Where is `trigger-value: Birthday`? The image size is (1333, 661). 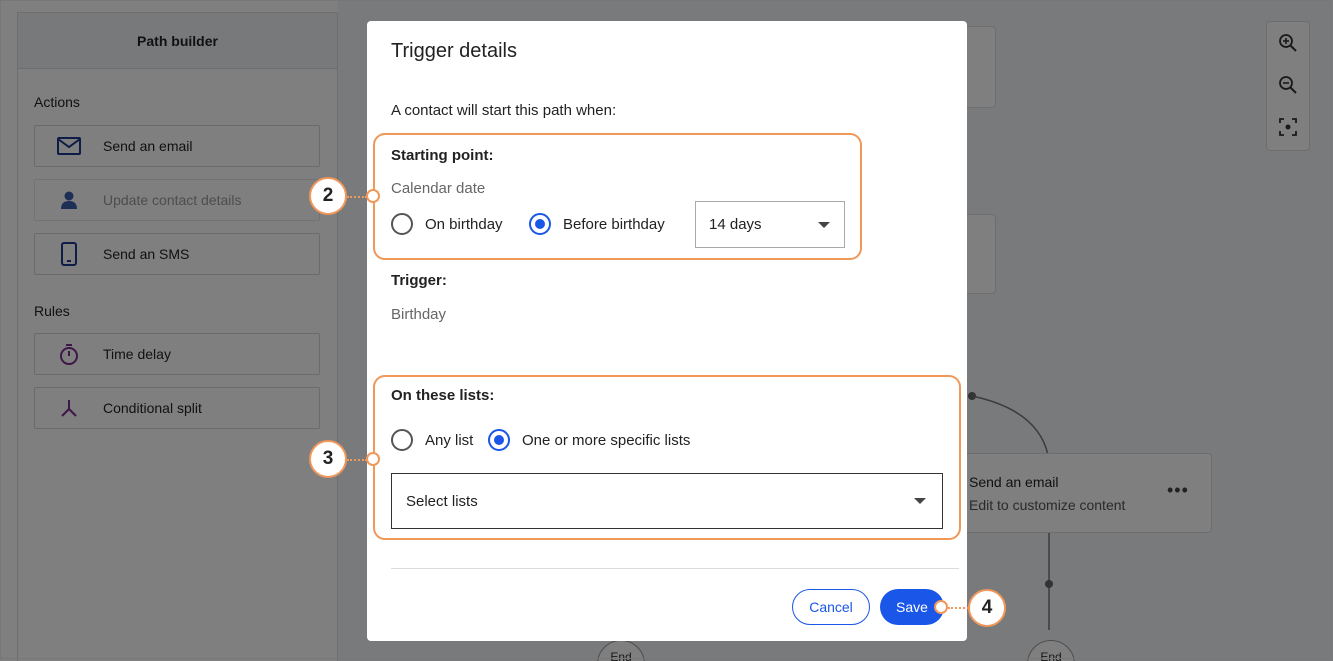 trigger-value: Birthday is located at coordinates (419, 314).